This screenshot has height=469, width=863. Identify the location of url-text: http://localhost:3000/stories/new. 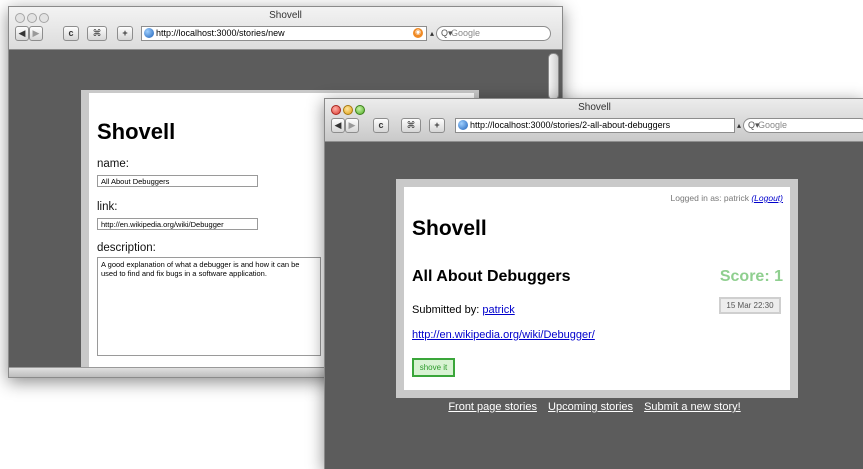
(220, 33).